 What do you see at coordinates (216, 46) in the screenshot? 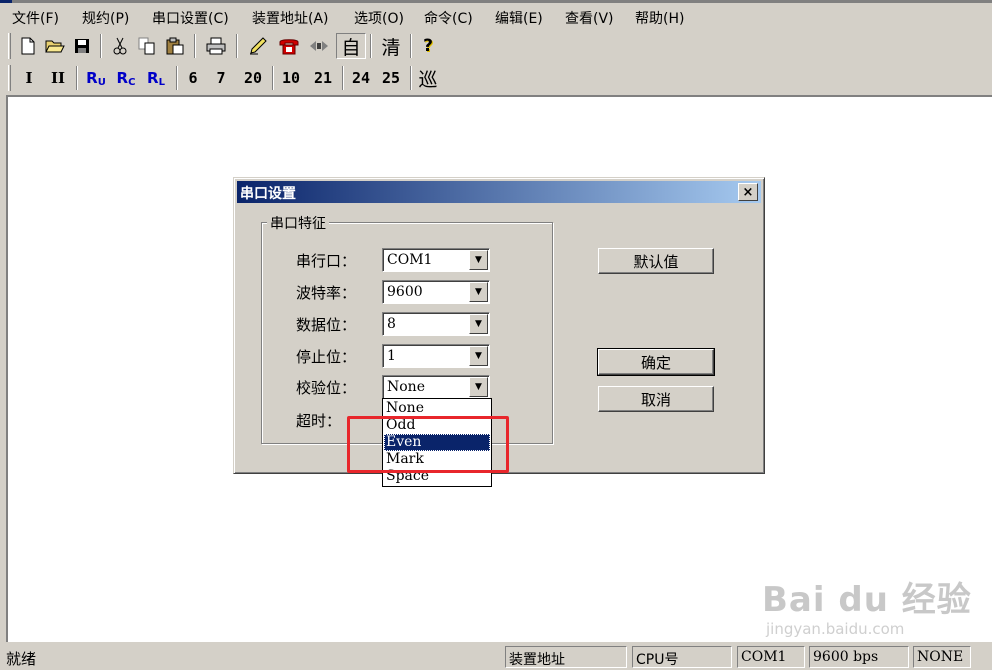
I see `print-icon` at bounding box center [216, 46].